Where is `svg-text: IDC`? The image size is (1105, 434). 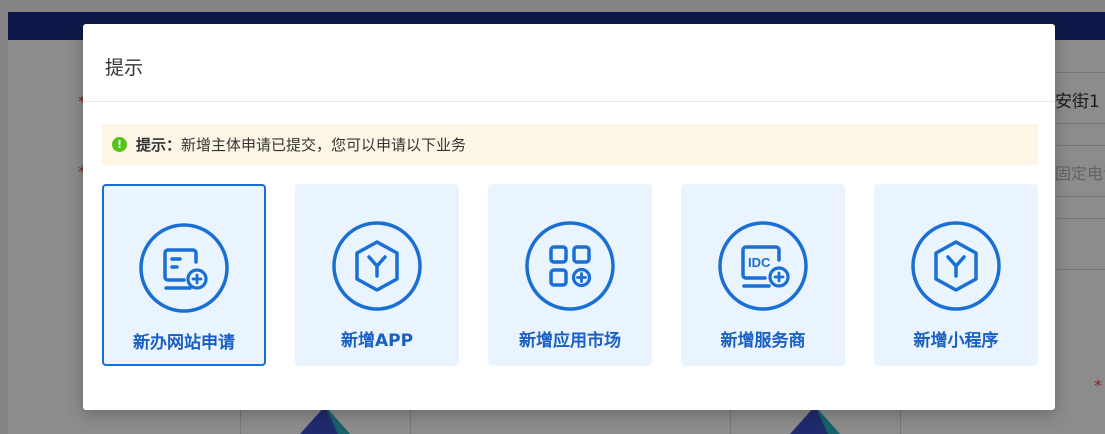
svg-text: IDC is located at coordinates (759, 262).